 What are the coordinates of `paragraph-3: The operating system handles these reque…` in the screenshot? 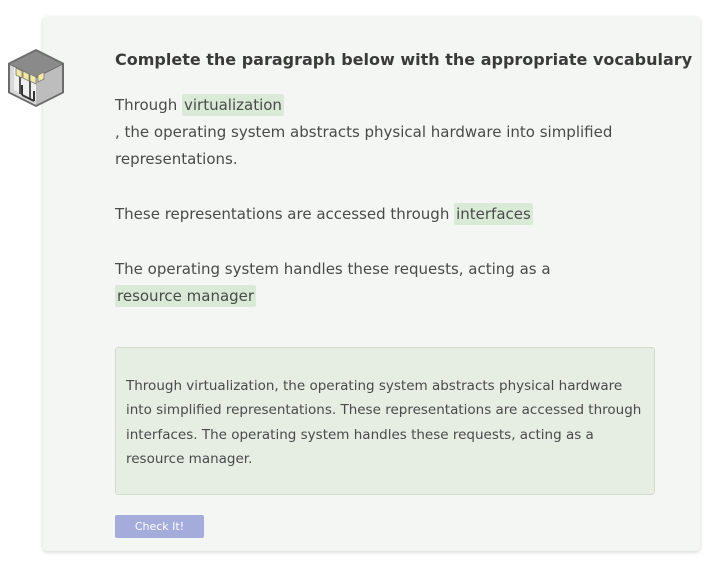 It's located at (385, 283).